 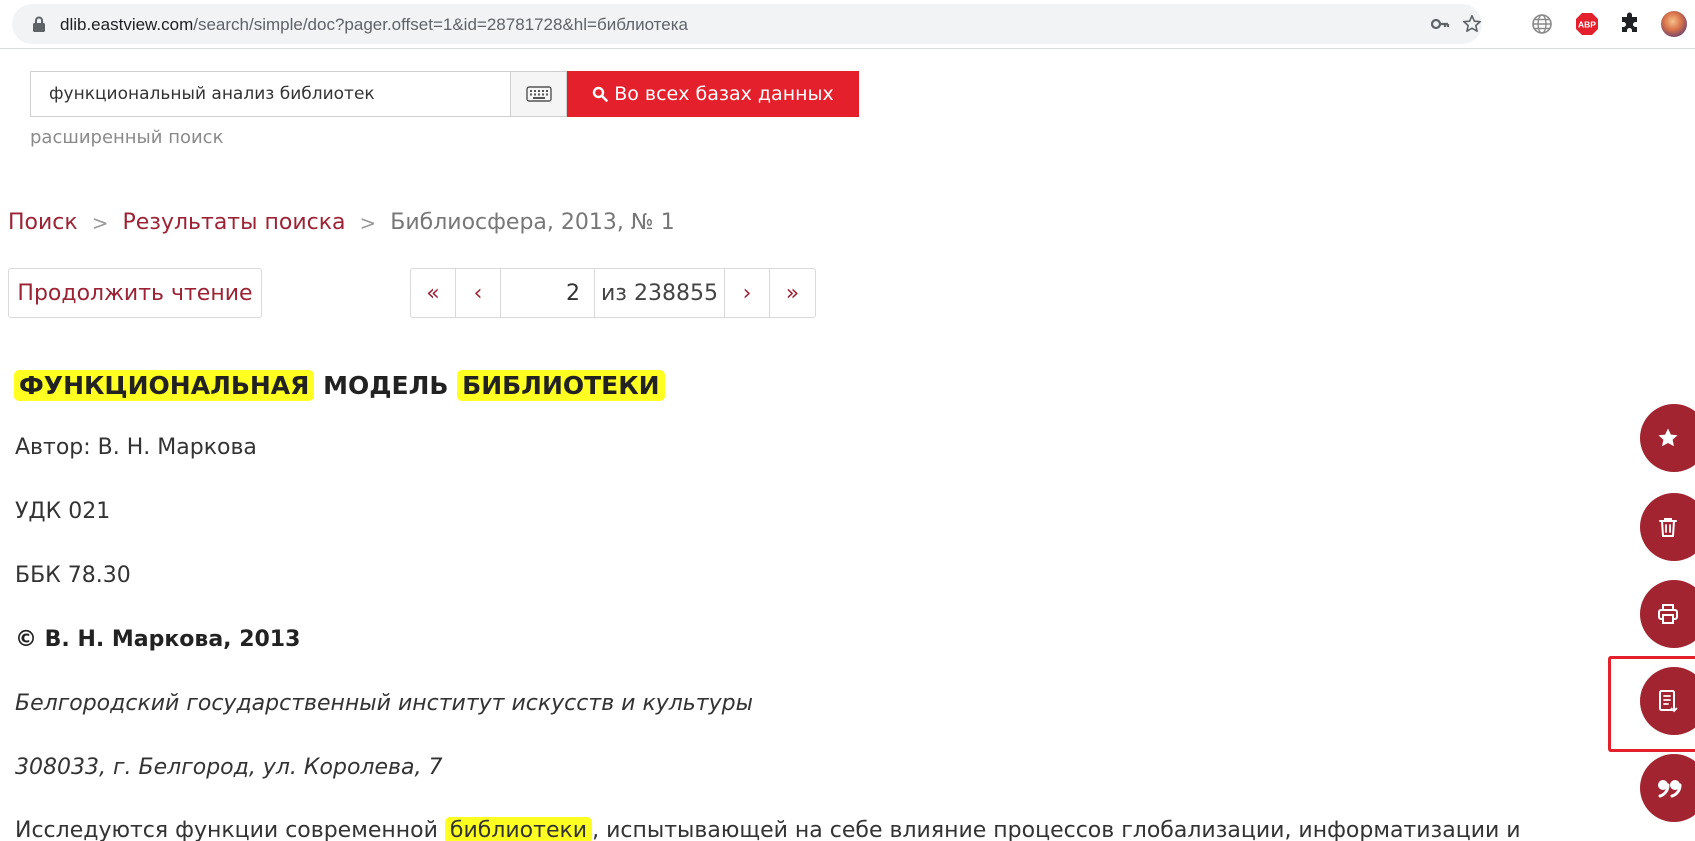 What do you see at coordinates (532, 222) in the screenshot?
I see `breadcrumb-current: Библиосфера, 2013, № 1` at bounding box center [532, 222].